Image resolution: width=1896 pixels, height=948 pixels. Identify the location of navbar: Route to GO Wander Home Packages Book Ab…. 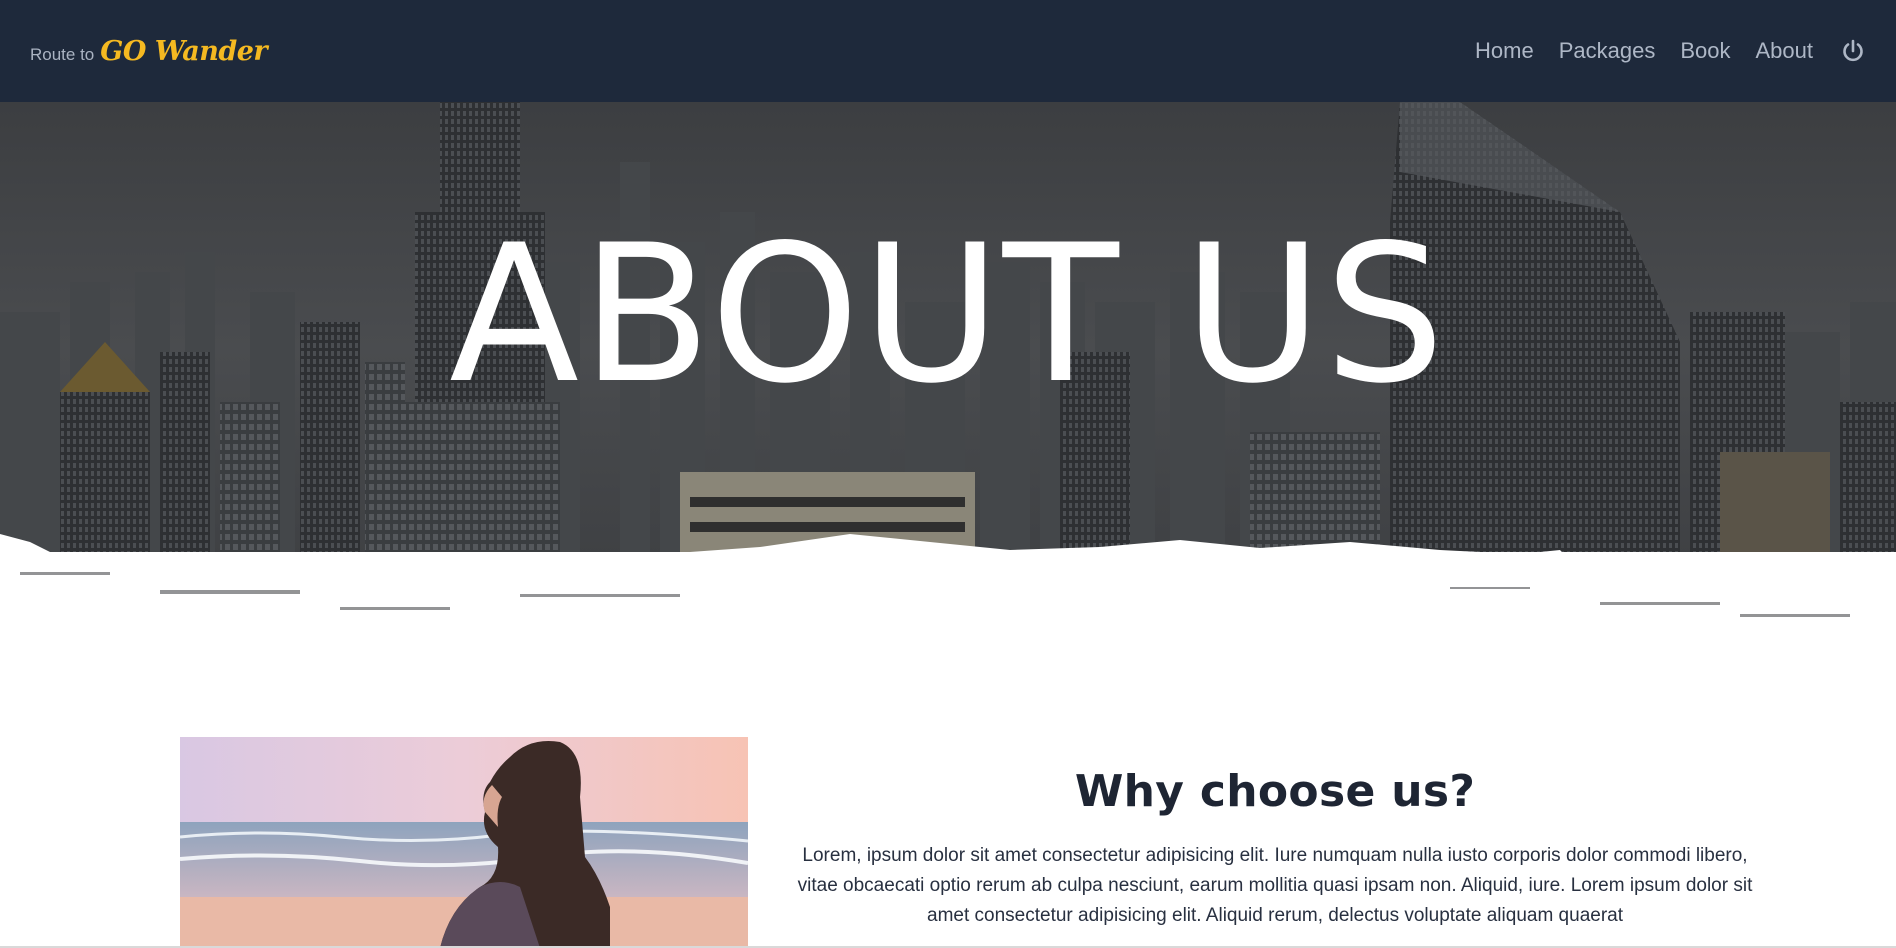
(948, 51).